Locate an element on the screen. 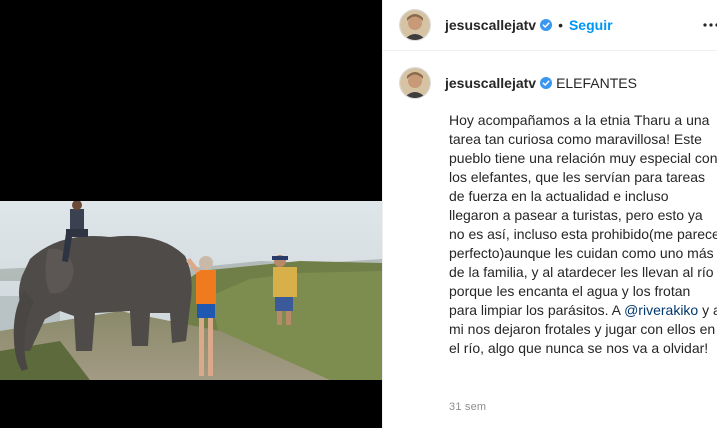 The height and width of the screenshot is (428, 717). mention-link: @riverakiko is located at coordinates (661, 310).